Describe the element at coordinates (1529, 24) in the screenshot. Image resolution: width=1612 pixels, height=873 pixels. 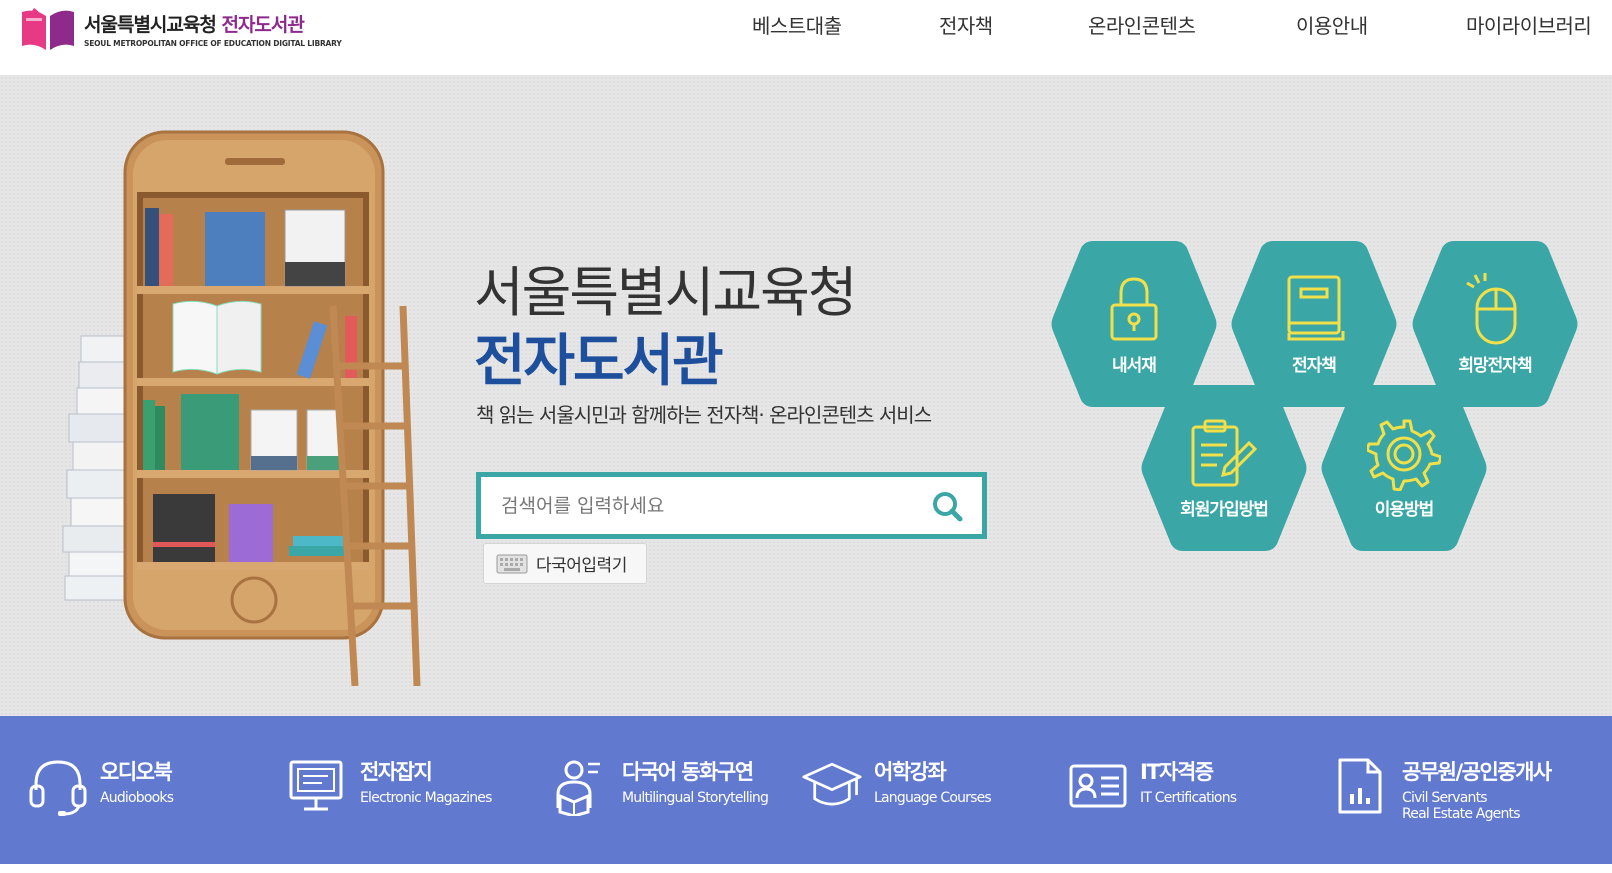
I see `nav-my-library: 마이라이브러리` at that location.